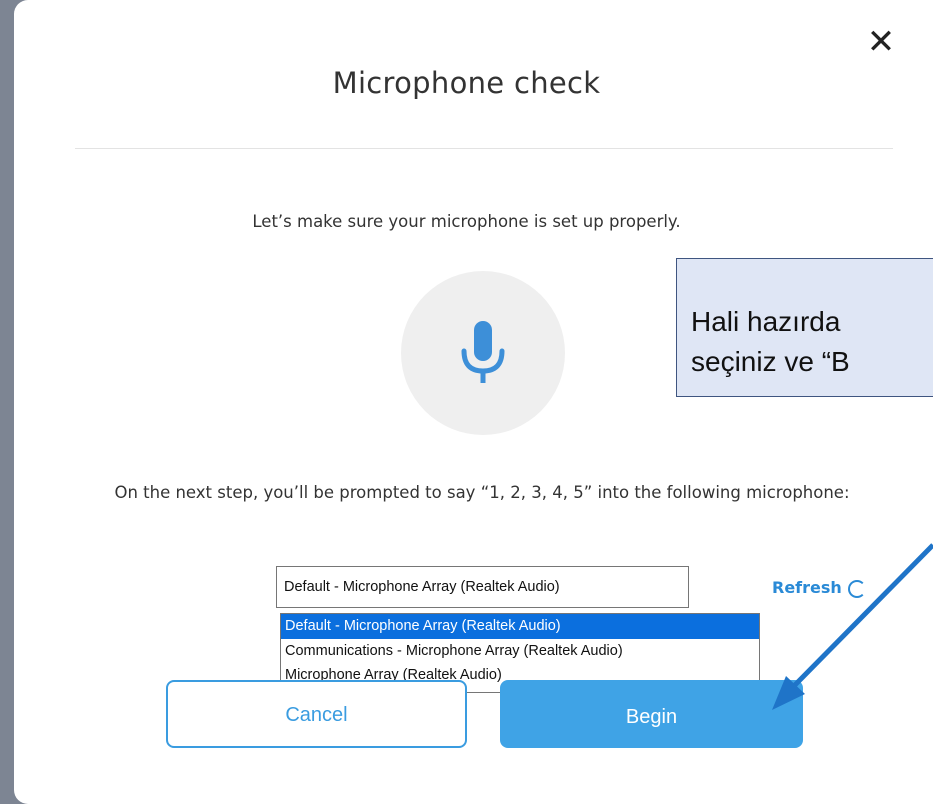  I want to click on begin-button: Begin, so click(651, 714).